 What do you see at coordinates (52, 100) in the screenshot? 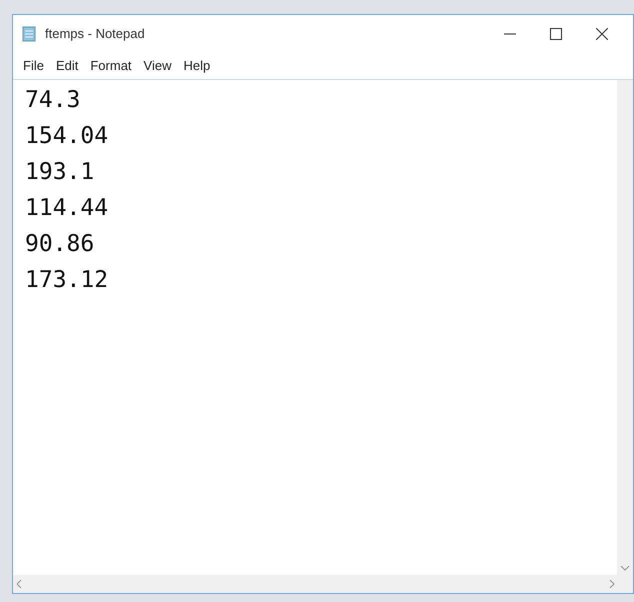
I see `text-line: 74.3` at bounding box center [52, 100].